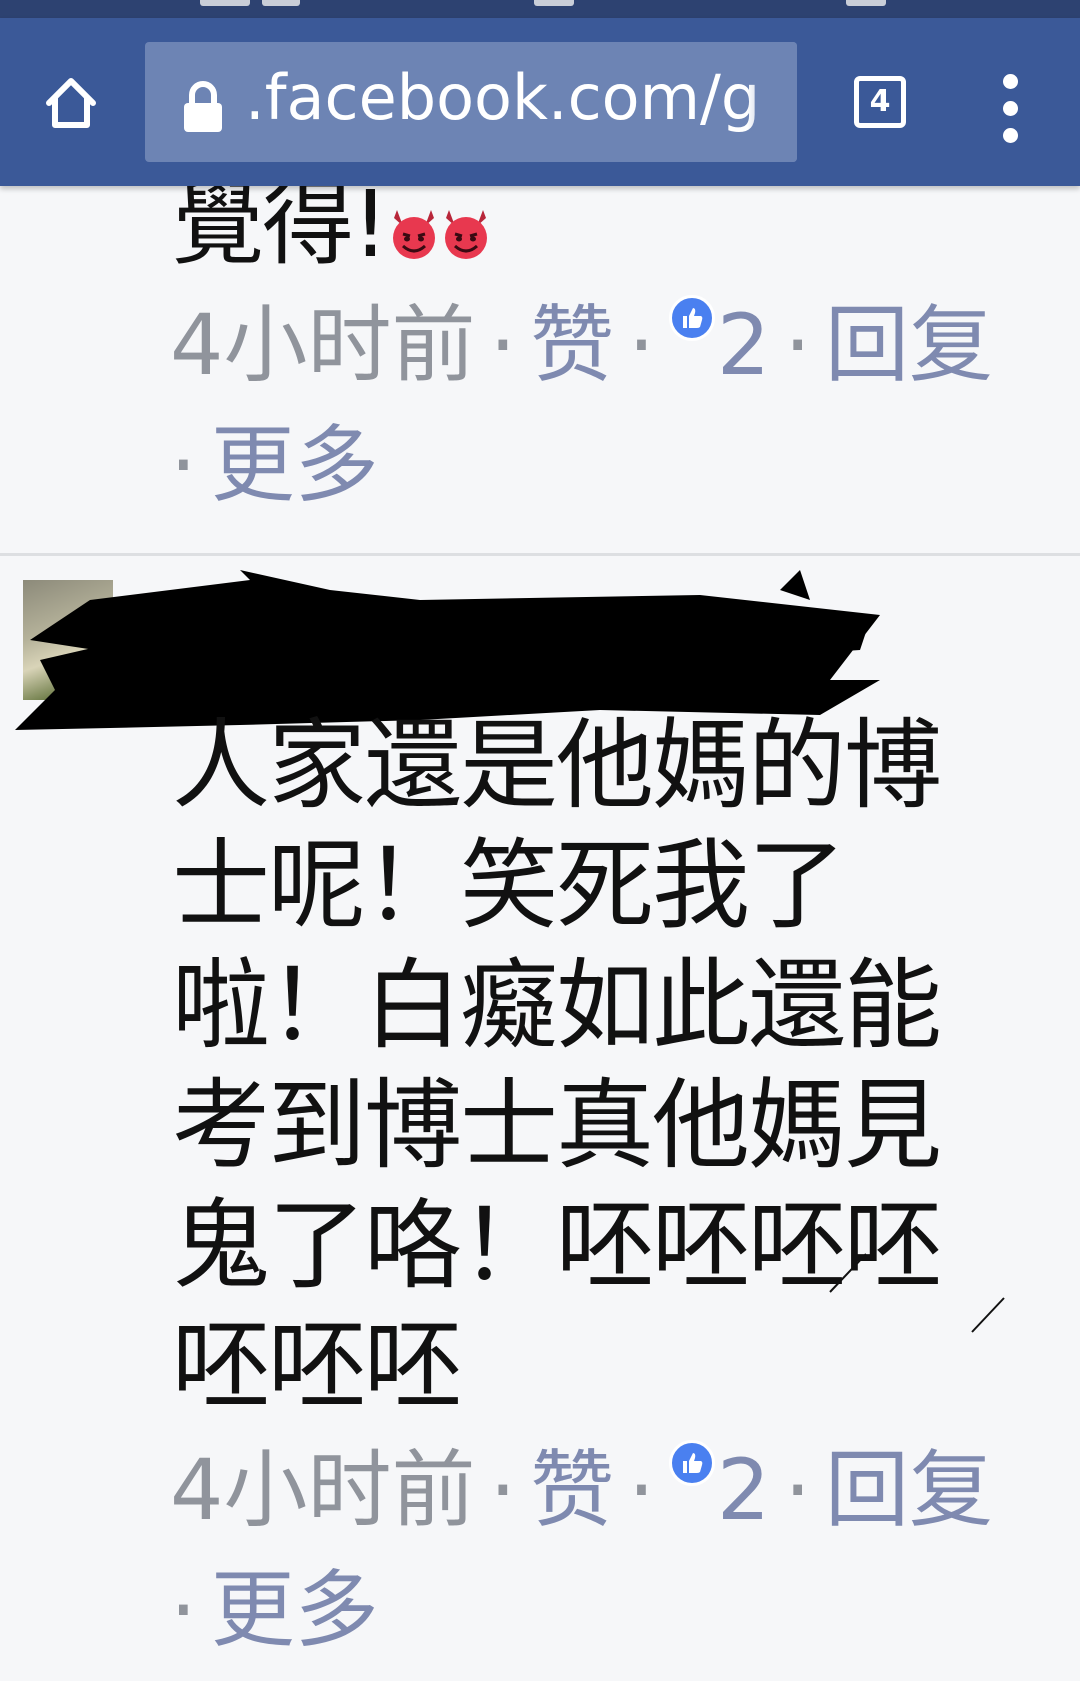 This screenshot has height=1681, width=1080. I want to click on comment-line: 士呢！笑死我了, so click(509, 886).